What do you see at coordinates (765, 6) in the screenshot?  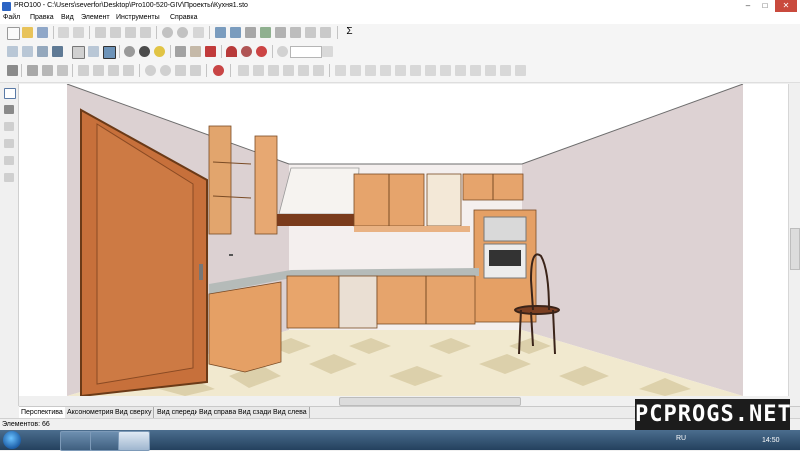 I see `maximize-button: □` at bounding box center [765, 6].